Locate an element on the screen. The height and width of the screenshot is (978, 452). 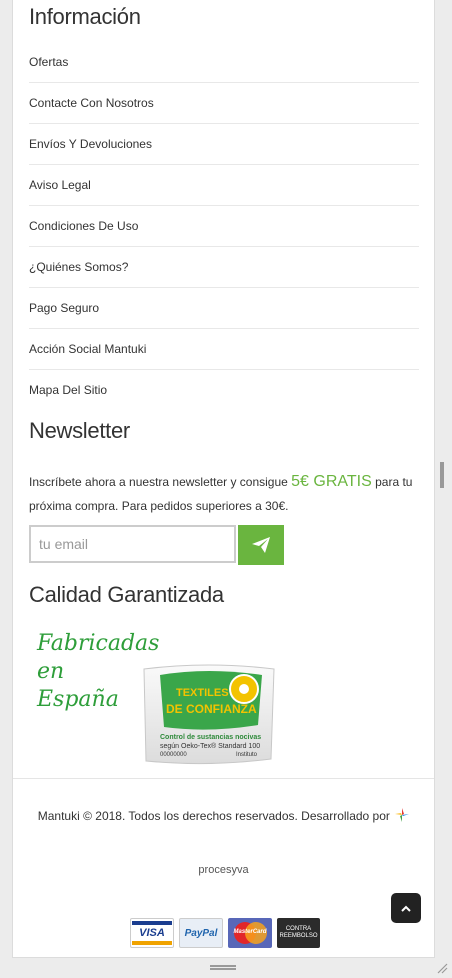
paypal-text: PayPal is located at coordinates (201, 933).